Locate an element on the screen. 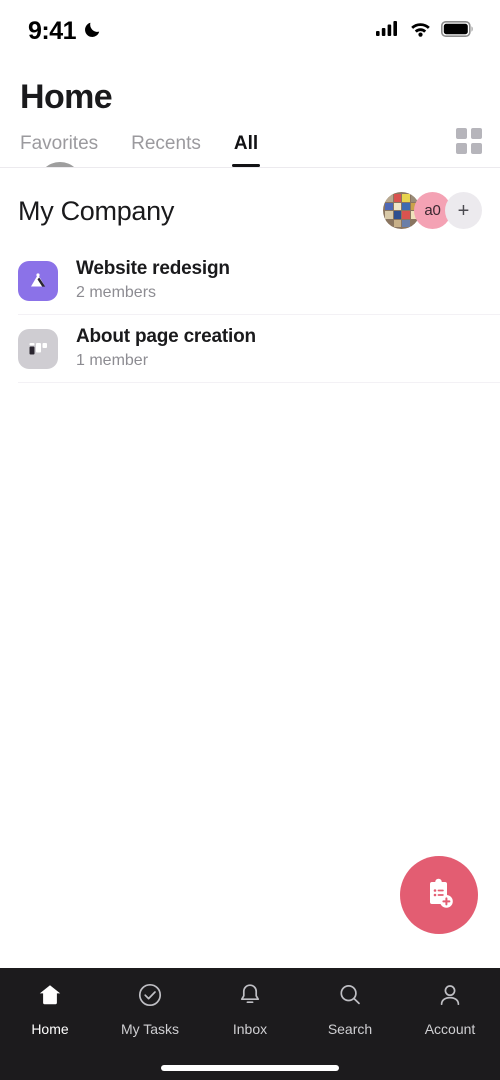  nav-item-inbox: Inbox is located at coordinates (250, 1023).